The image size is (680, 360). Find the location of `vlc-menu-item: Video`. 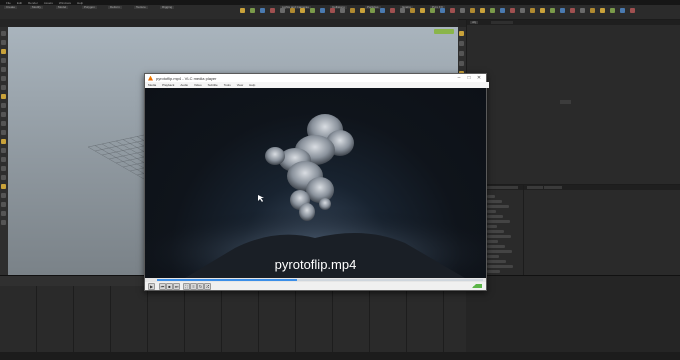

vlc-menu-item: Video is located at coordinates (198, 85).